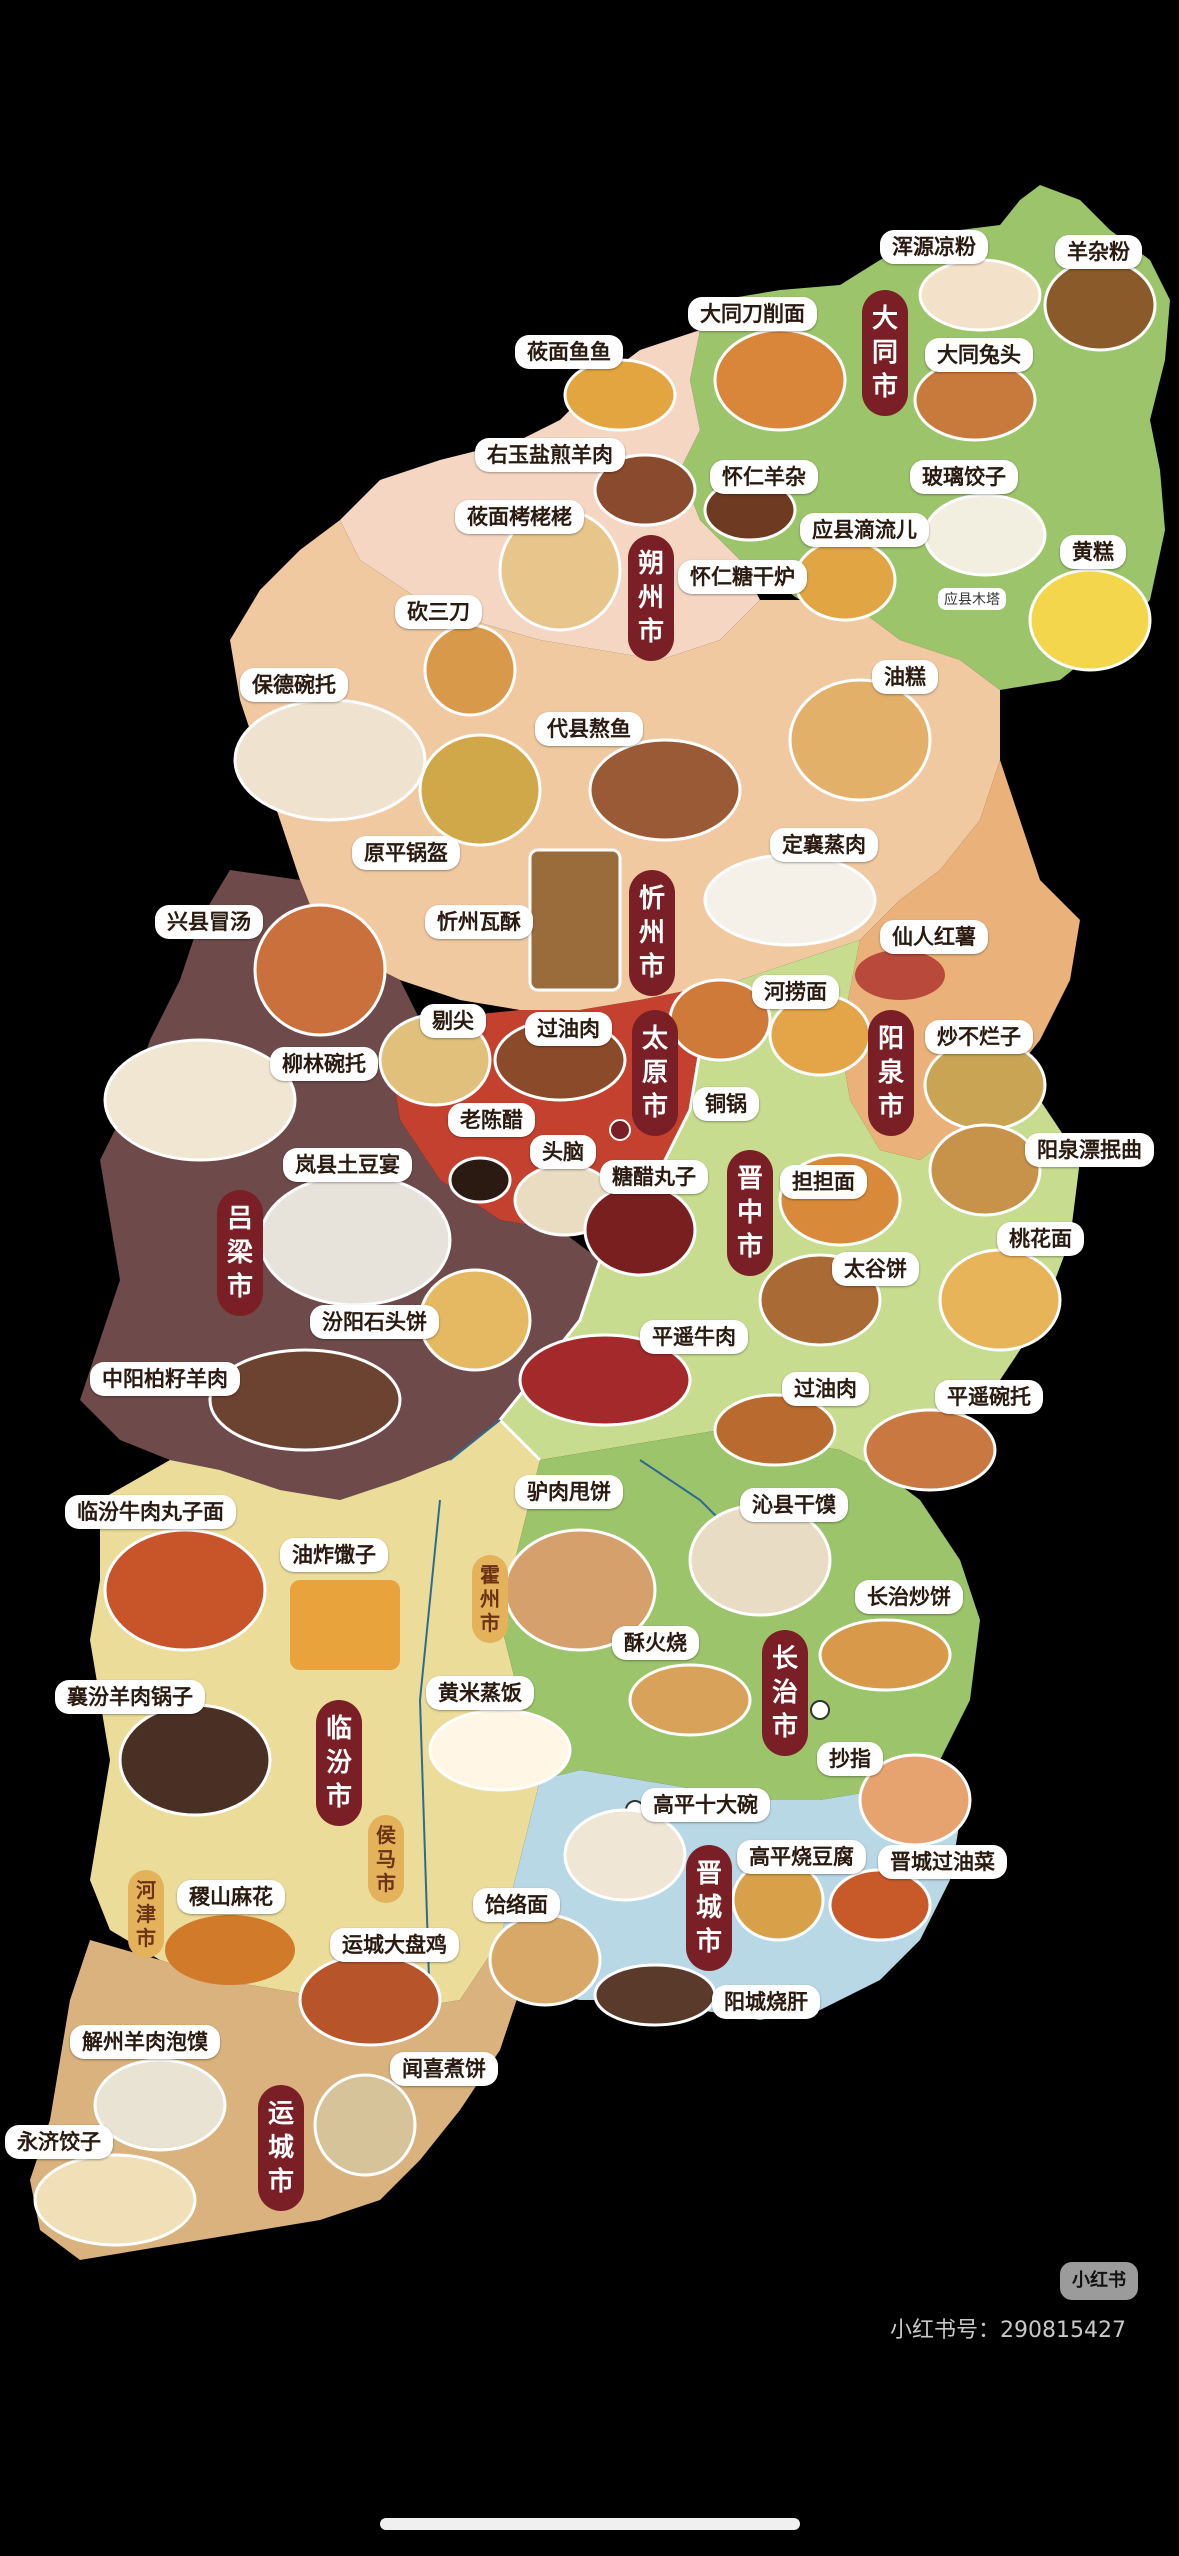  I want to click on label-datong-daoxiaomian: 大同刀削面, so click(752, 314).